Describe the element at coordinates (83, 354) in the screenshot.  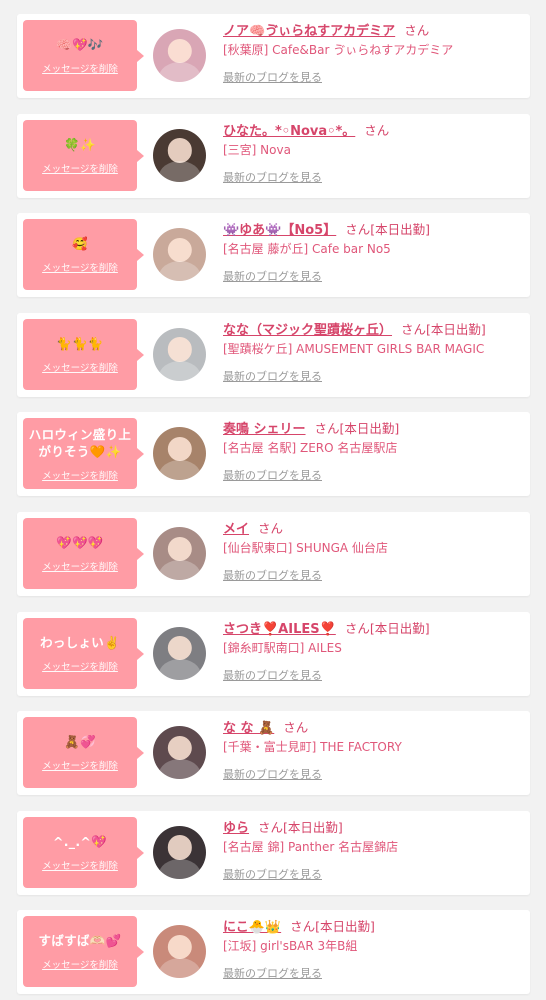
I see `message-bubble: 🐈🐈🐈 メッセージを削除` at that location.